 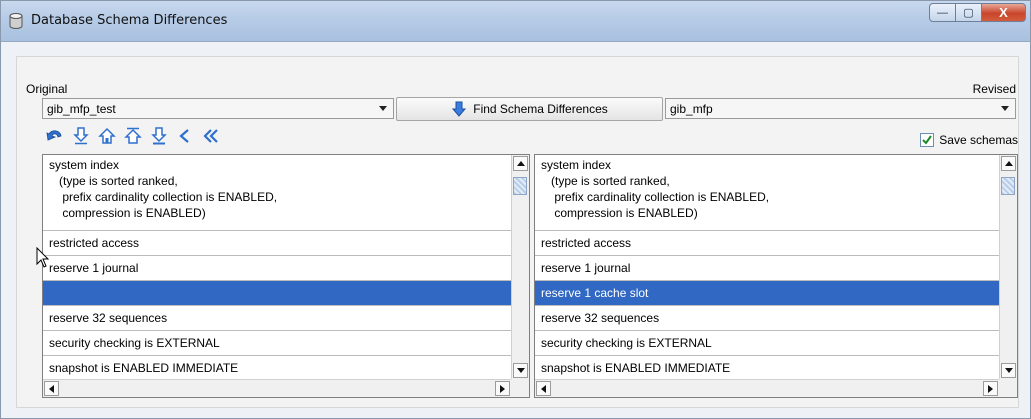 I want to click on home-button, so click(x=106, y=136).